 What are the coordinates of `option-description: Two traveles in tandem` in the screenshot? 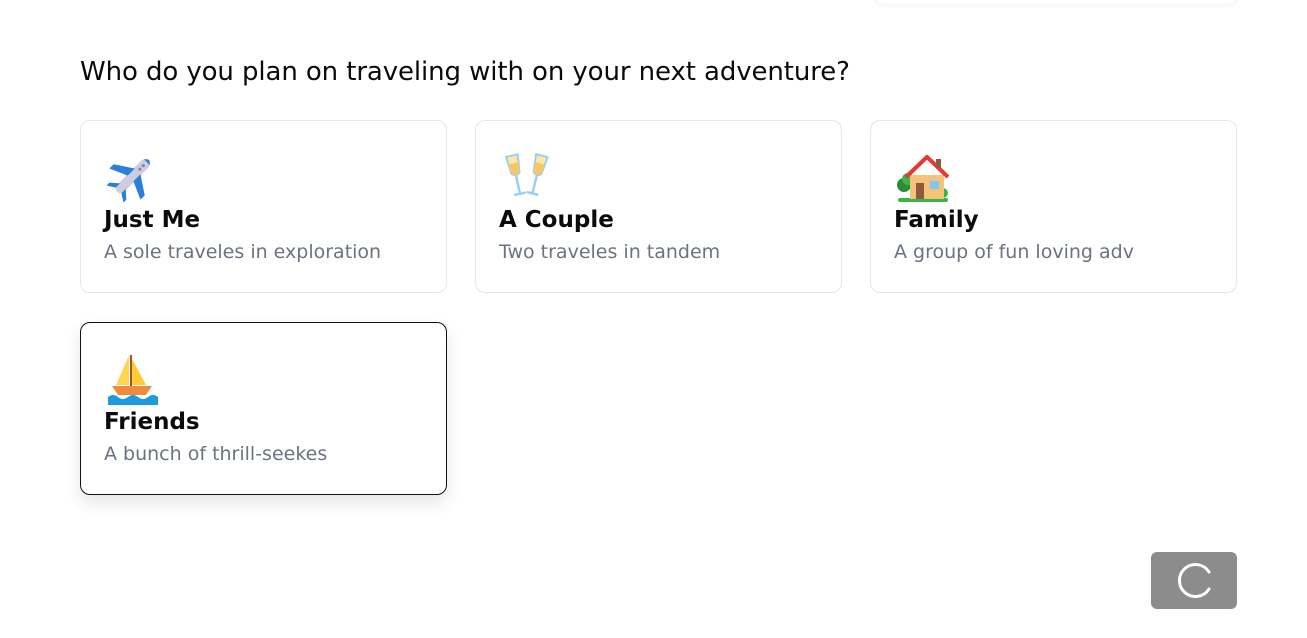 It's located at (610, 252).